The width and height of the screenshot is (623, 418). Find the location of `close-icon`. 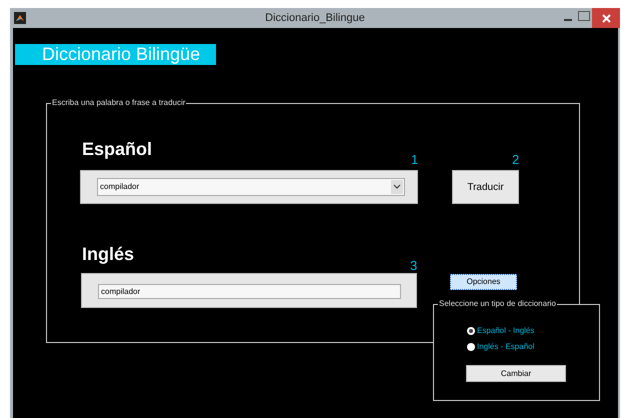

close-icon is located at coordinates (606, 18).